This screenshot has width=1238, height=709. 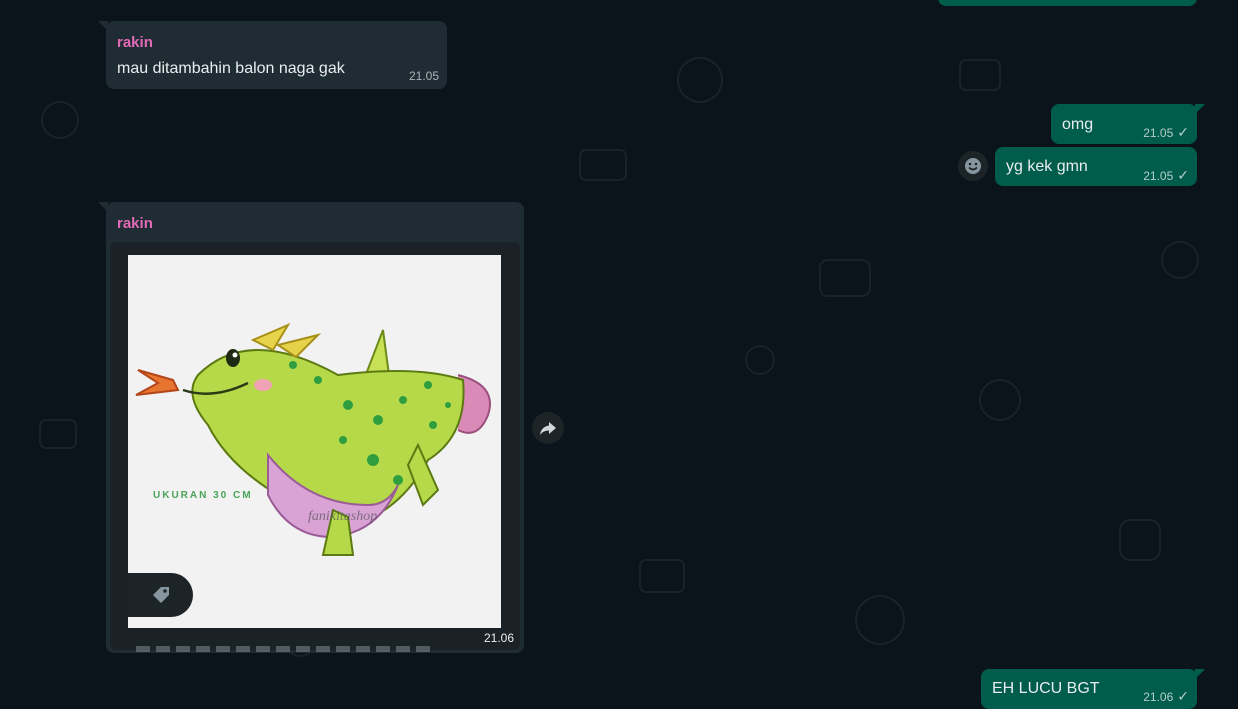 What do you see at coordinates (203, 495) in the screenshot?
I see `image-size-label: UKURAN 30 CM` at bounding box center [203, 495].